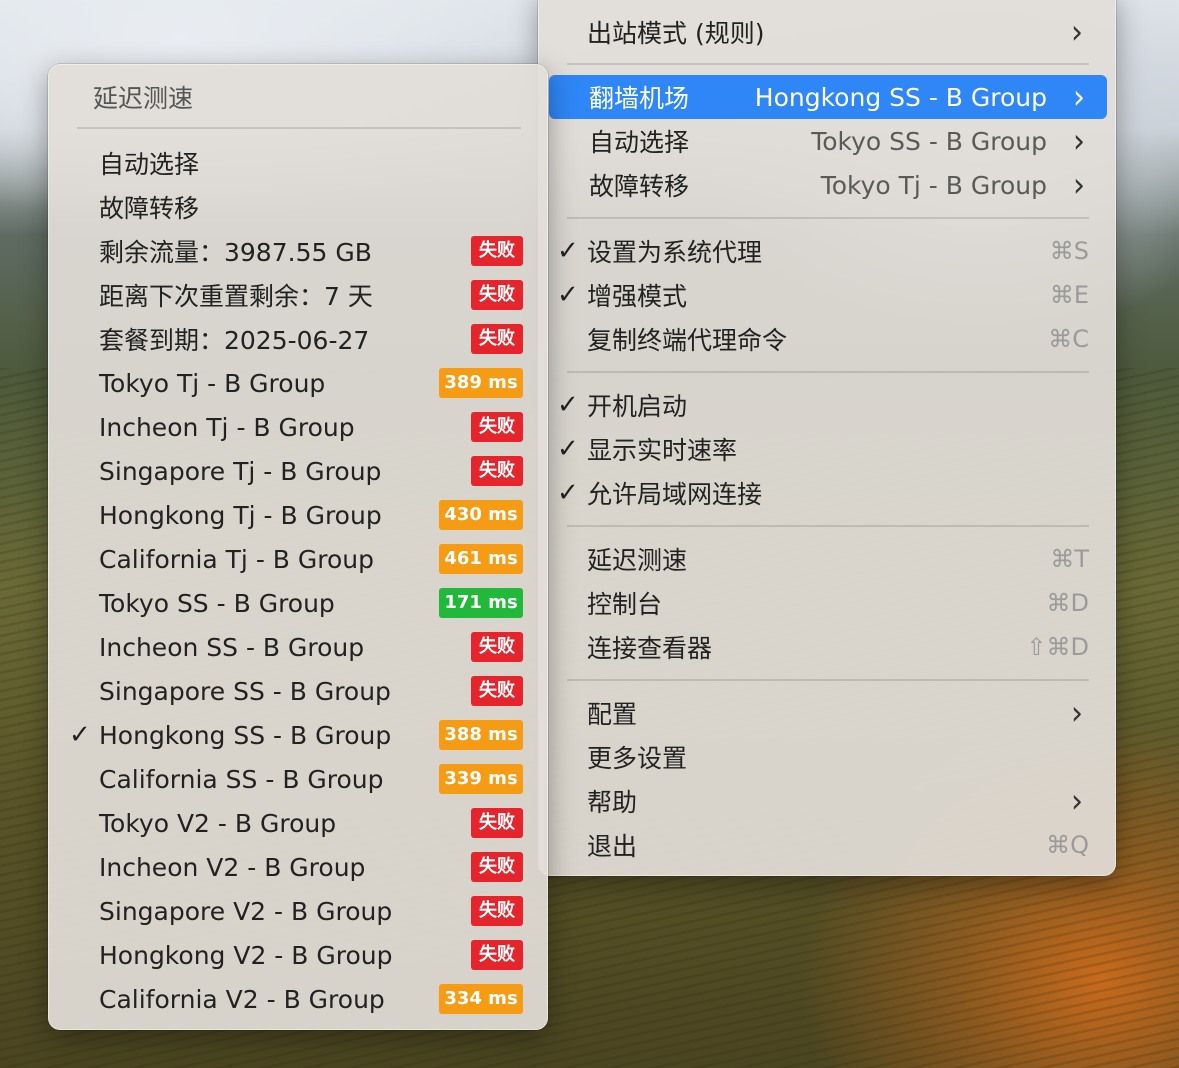 The height and width of the screenshot is (1068, 1179). What do you see at coordinates (828, 603) in the screenshot?
I see `dashboard-item: 控制台 ⌘D` at bounding box center [828, 603].